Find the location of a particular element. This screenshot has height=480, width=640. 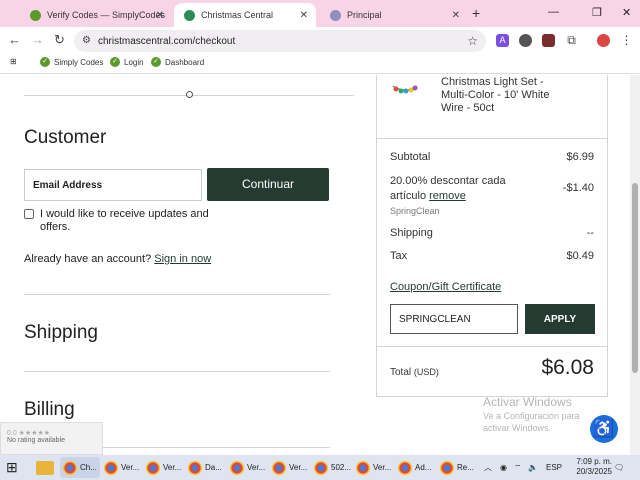

discount-code: SpringClean is located at coordinates (415, 211).